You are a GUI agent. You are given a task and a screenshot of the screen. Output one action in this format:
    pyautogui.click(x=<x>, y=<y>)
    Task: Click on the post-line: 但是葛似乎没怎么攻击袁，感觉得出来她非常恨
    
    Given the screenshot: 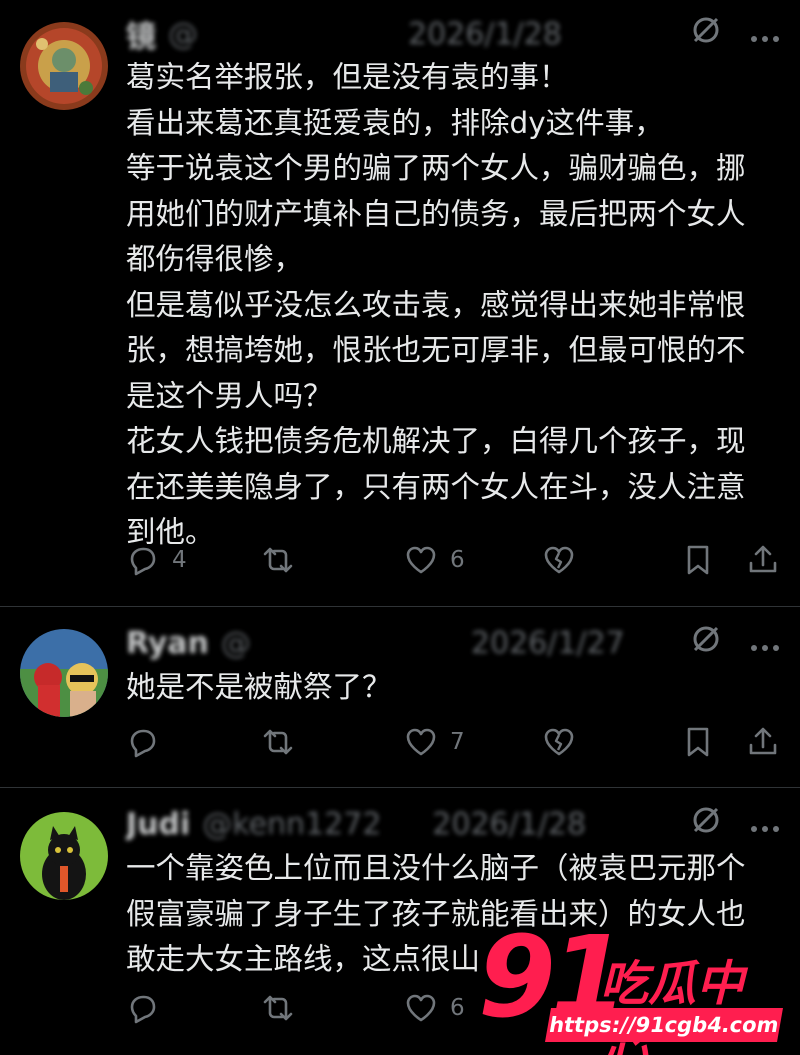 What is the action you would take?
    pyautogui.click(x=436, y=304)
    